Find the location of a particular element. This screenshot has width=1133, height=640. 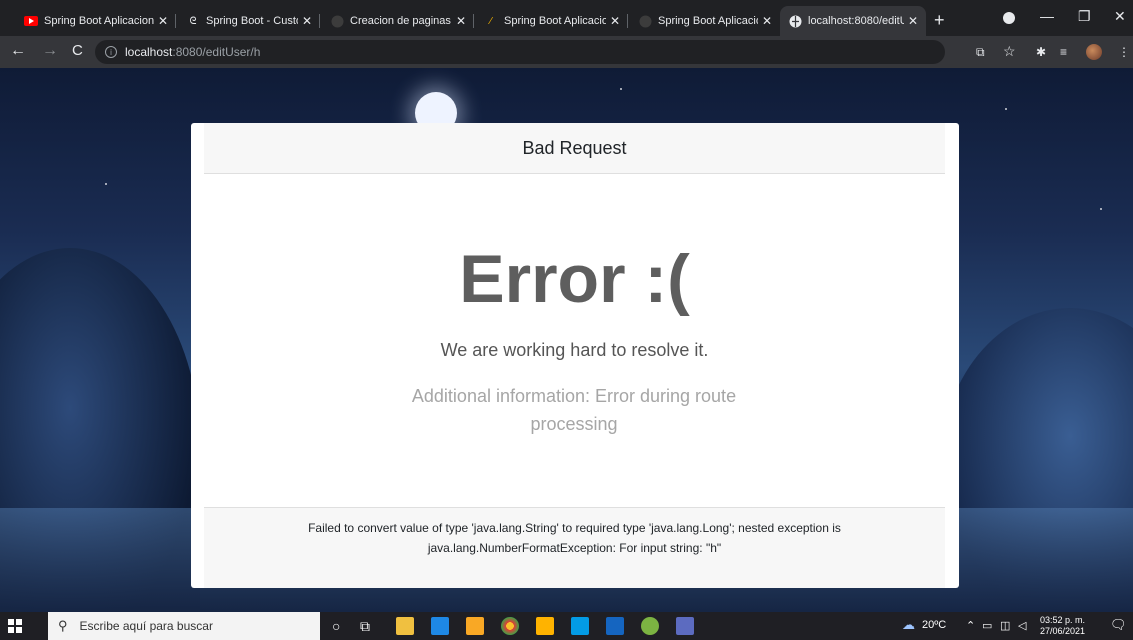

browser-tab-active: localhost:8080/editUs ✕ is located at coordinates (853, 21).